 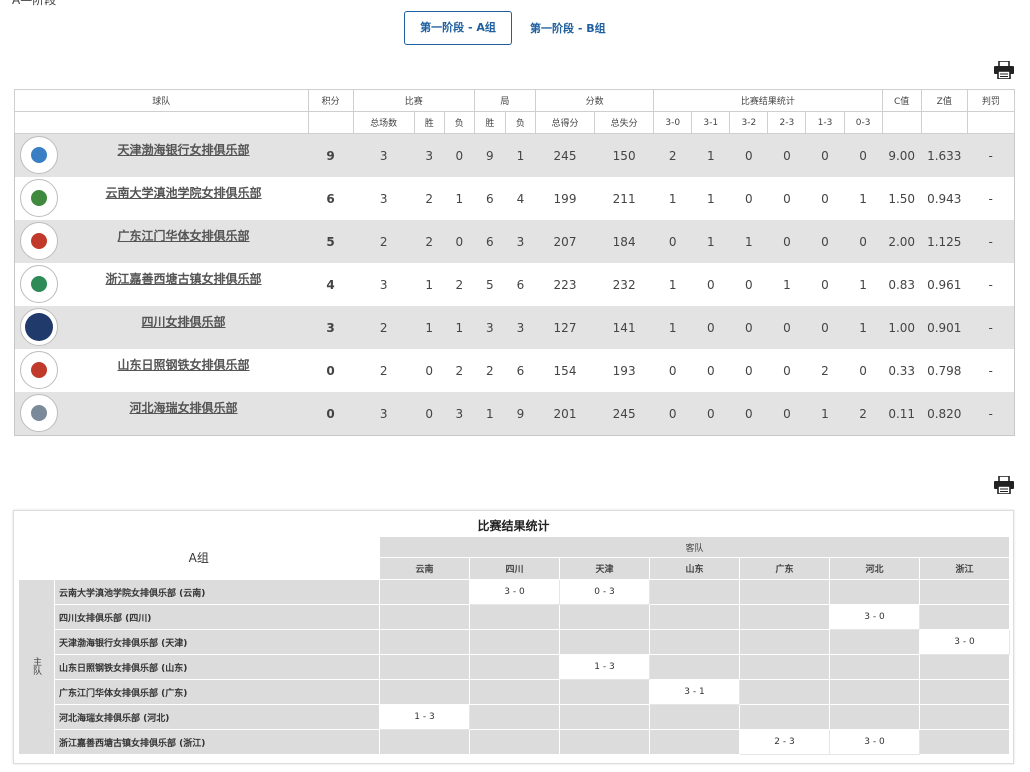 I want to click on cell-z-value: 1.633, so click(x=944, y=155).